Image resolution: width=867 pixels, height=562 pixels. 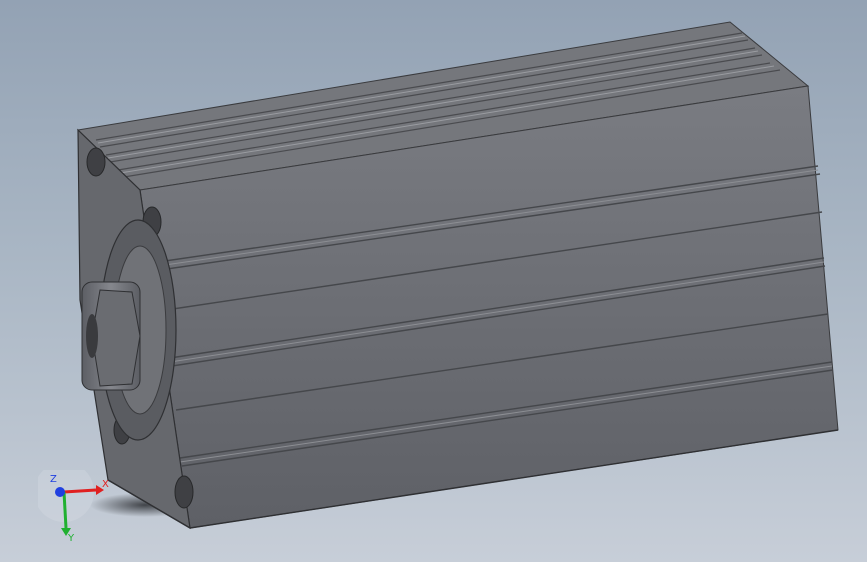 What do you see at coordinates (80, 491) in the screenshot?
I see `x-axis-arrow` at bounding box center [80, 491].